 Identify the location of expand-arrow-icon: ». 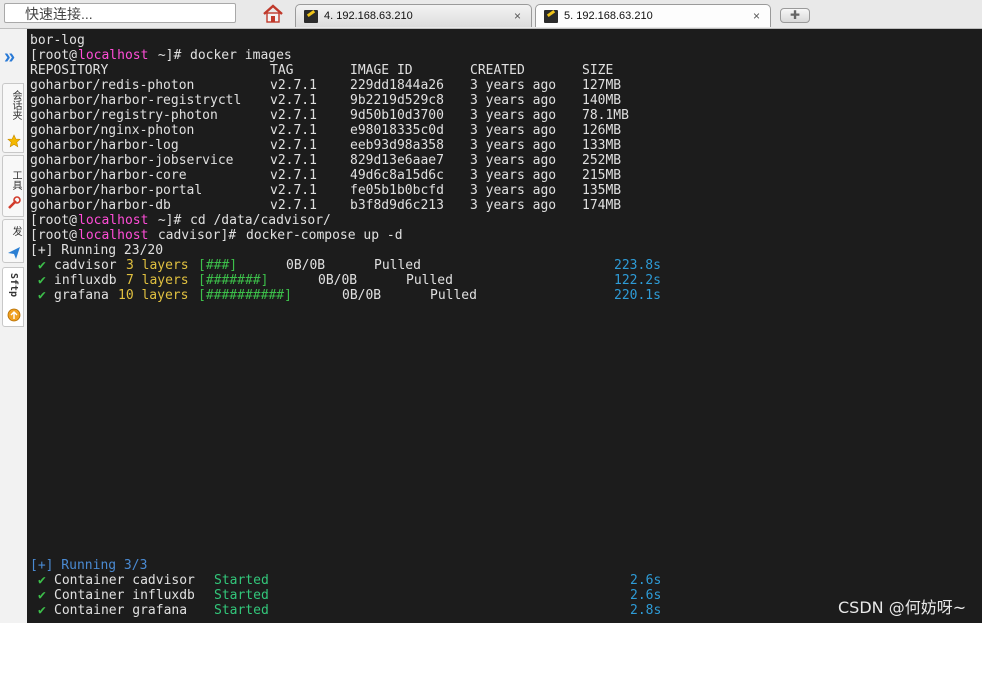
(9, 57).